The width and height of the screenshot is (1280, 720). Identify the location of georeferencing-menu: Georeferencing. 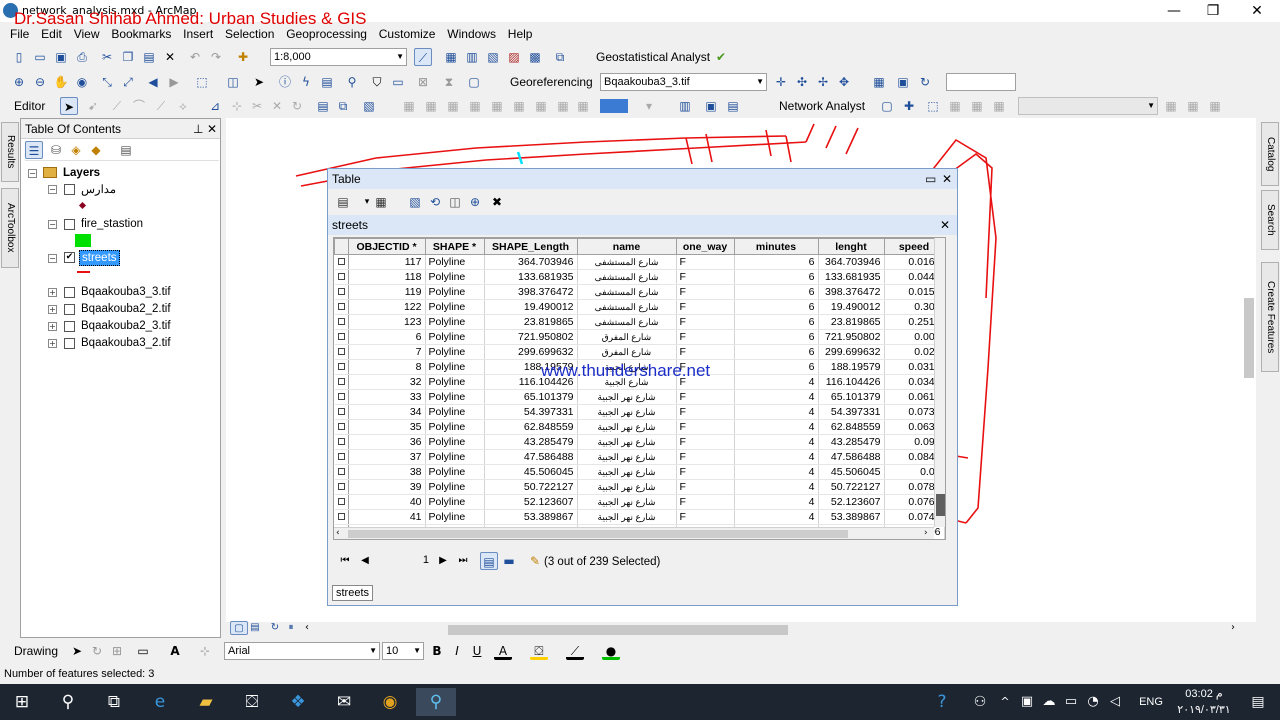
(551, 82).